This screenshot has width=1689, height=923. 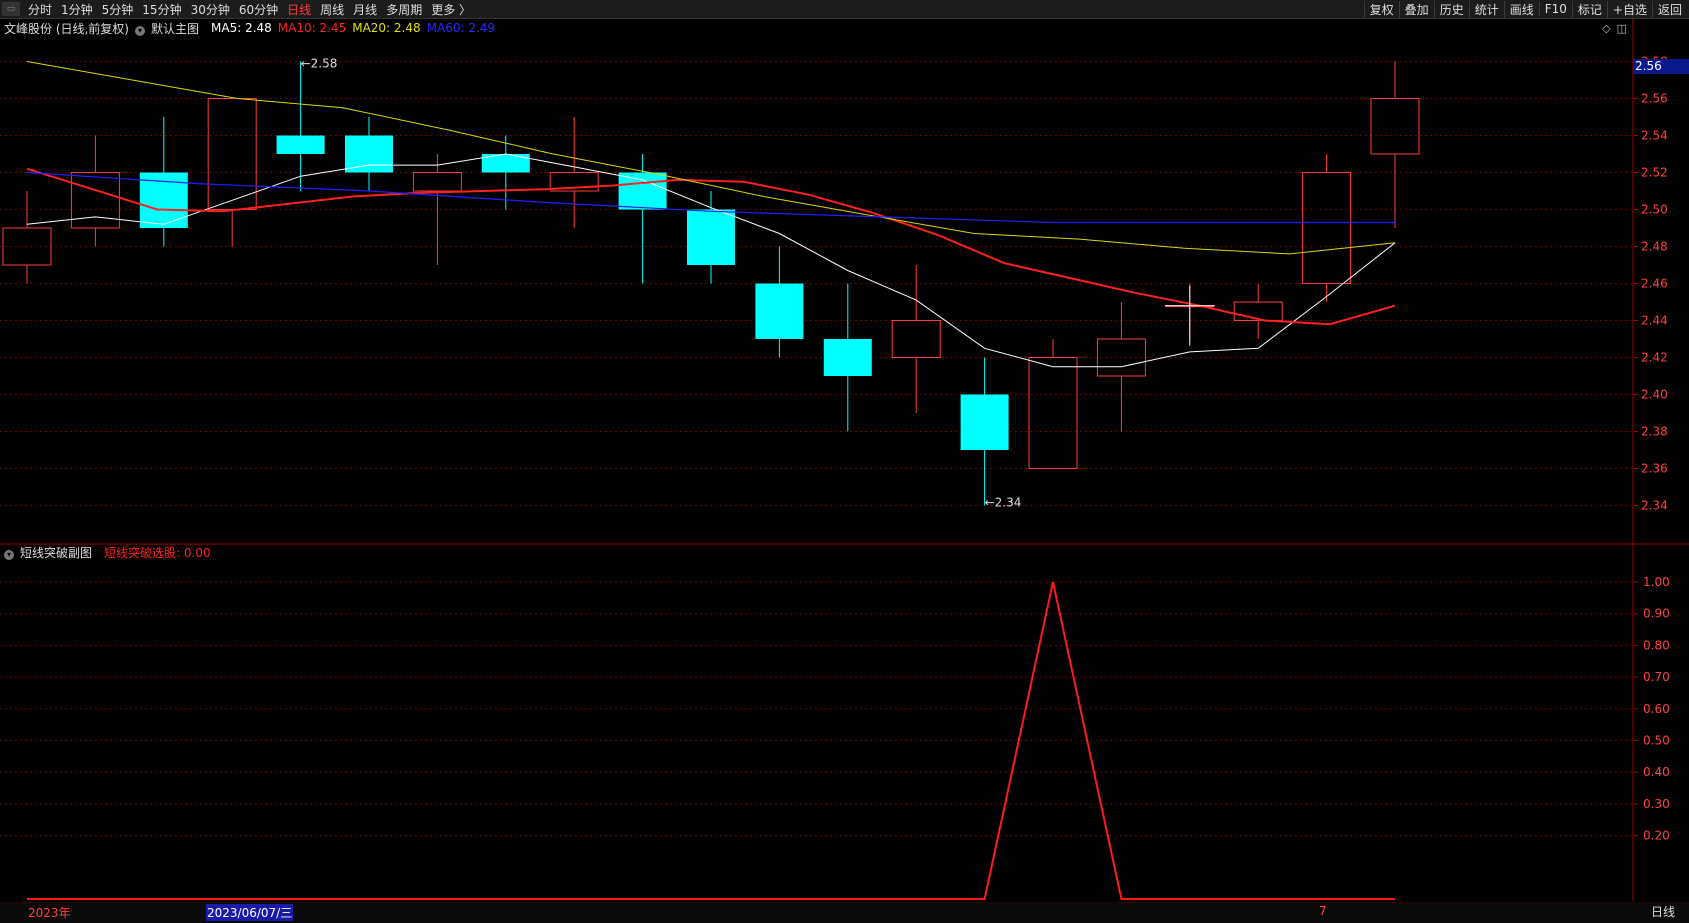 I want to click on year-label: 2023年, so click(x=49, y=913).